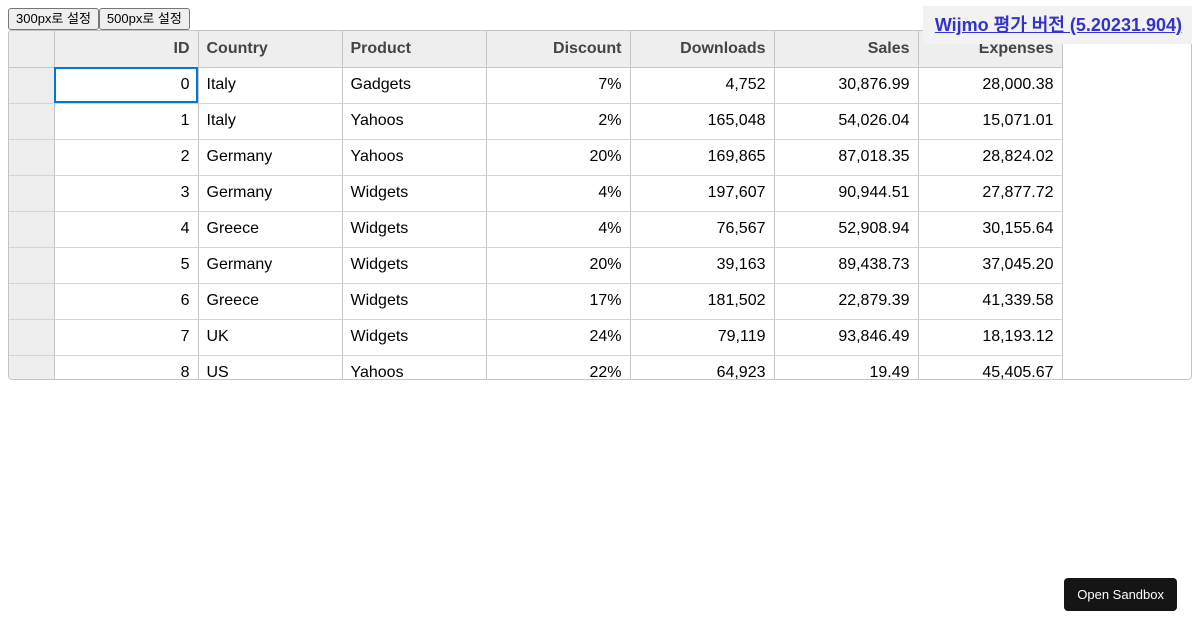  Describe the element at coordinates (1120, 594) in the screenshot. I see `open-sandbox-button: Open Sandbox` at that location.